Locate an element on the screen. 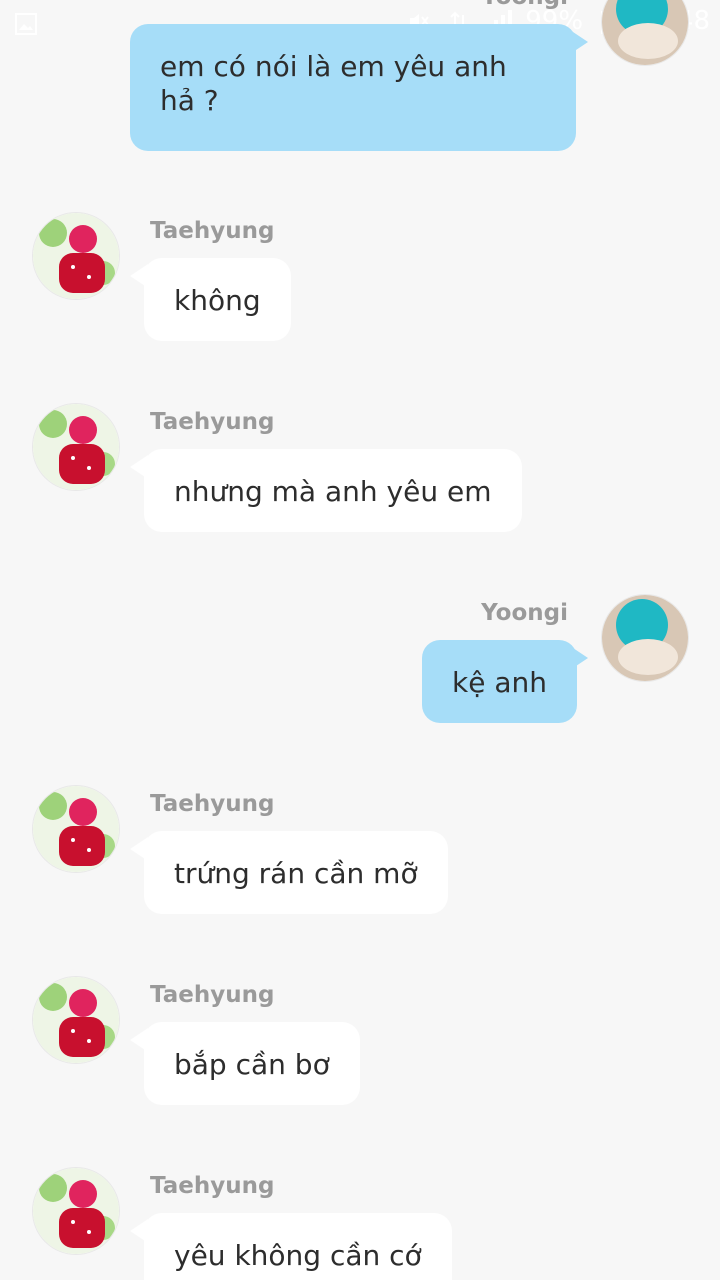 The height and width of the screenshot is (1280, 720). message-text: bắp cần bơ is located at coordinates (252, 1064).